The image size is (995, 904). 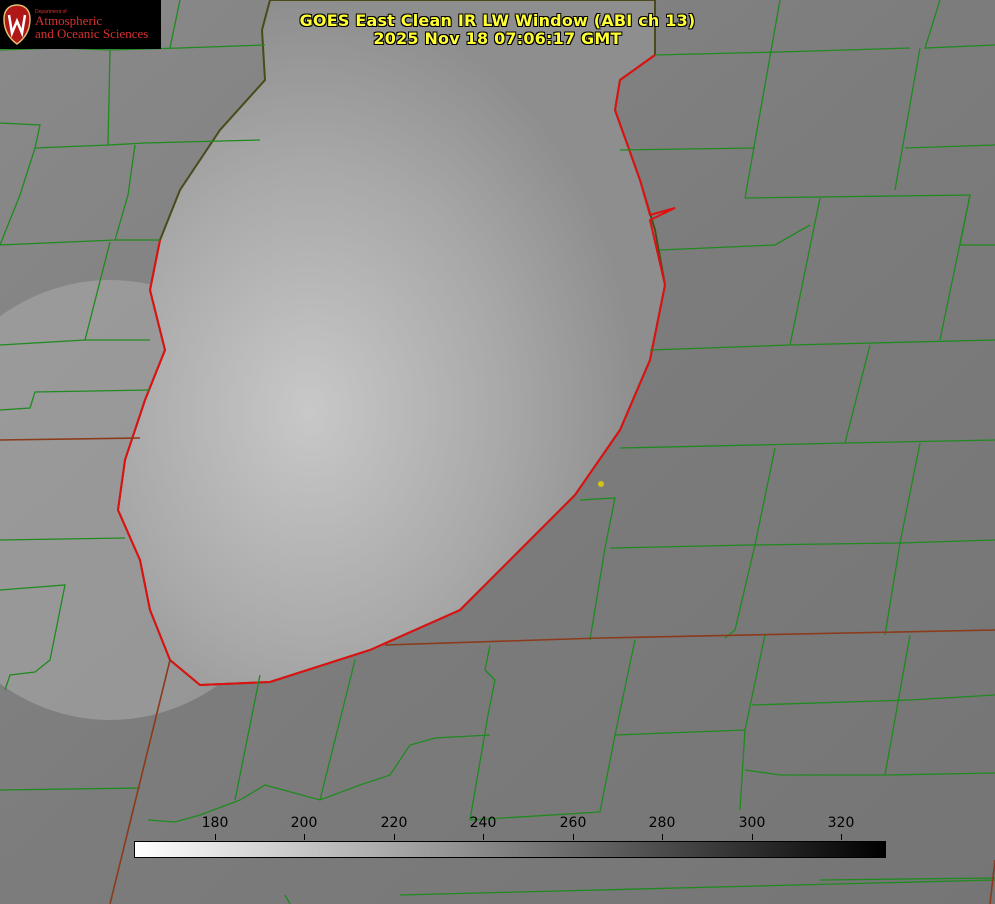 What do you see at coordinates (510, 849) in the screenshot?
I see `colorbar` at bounding box center [510, 849].